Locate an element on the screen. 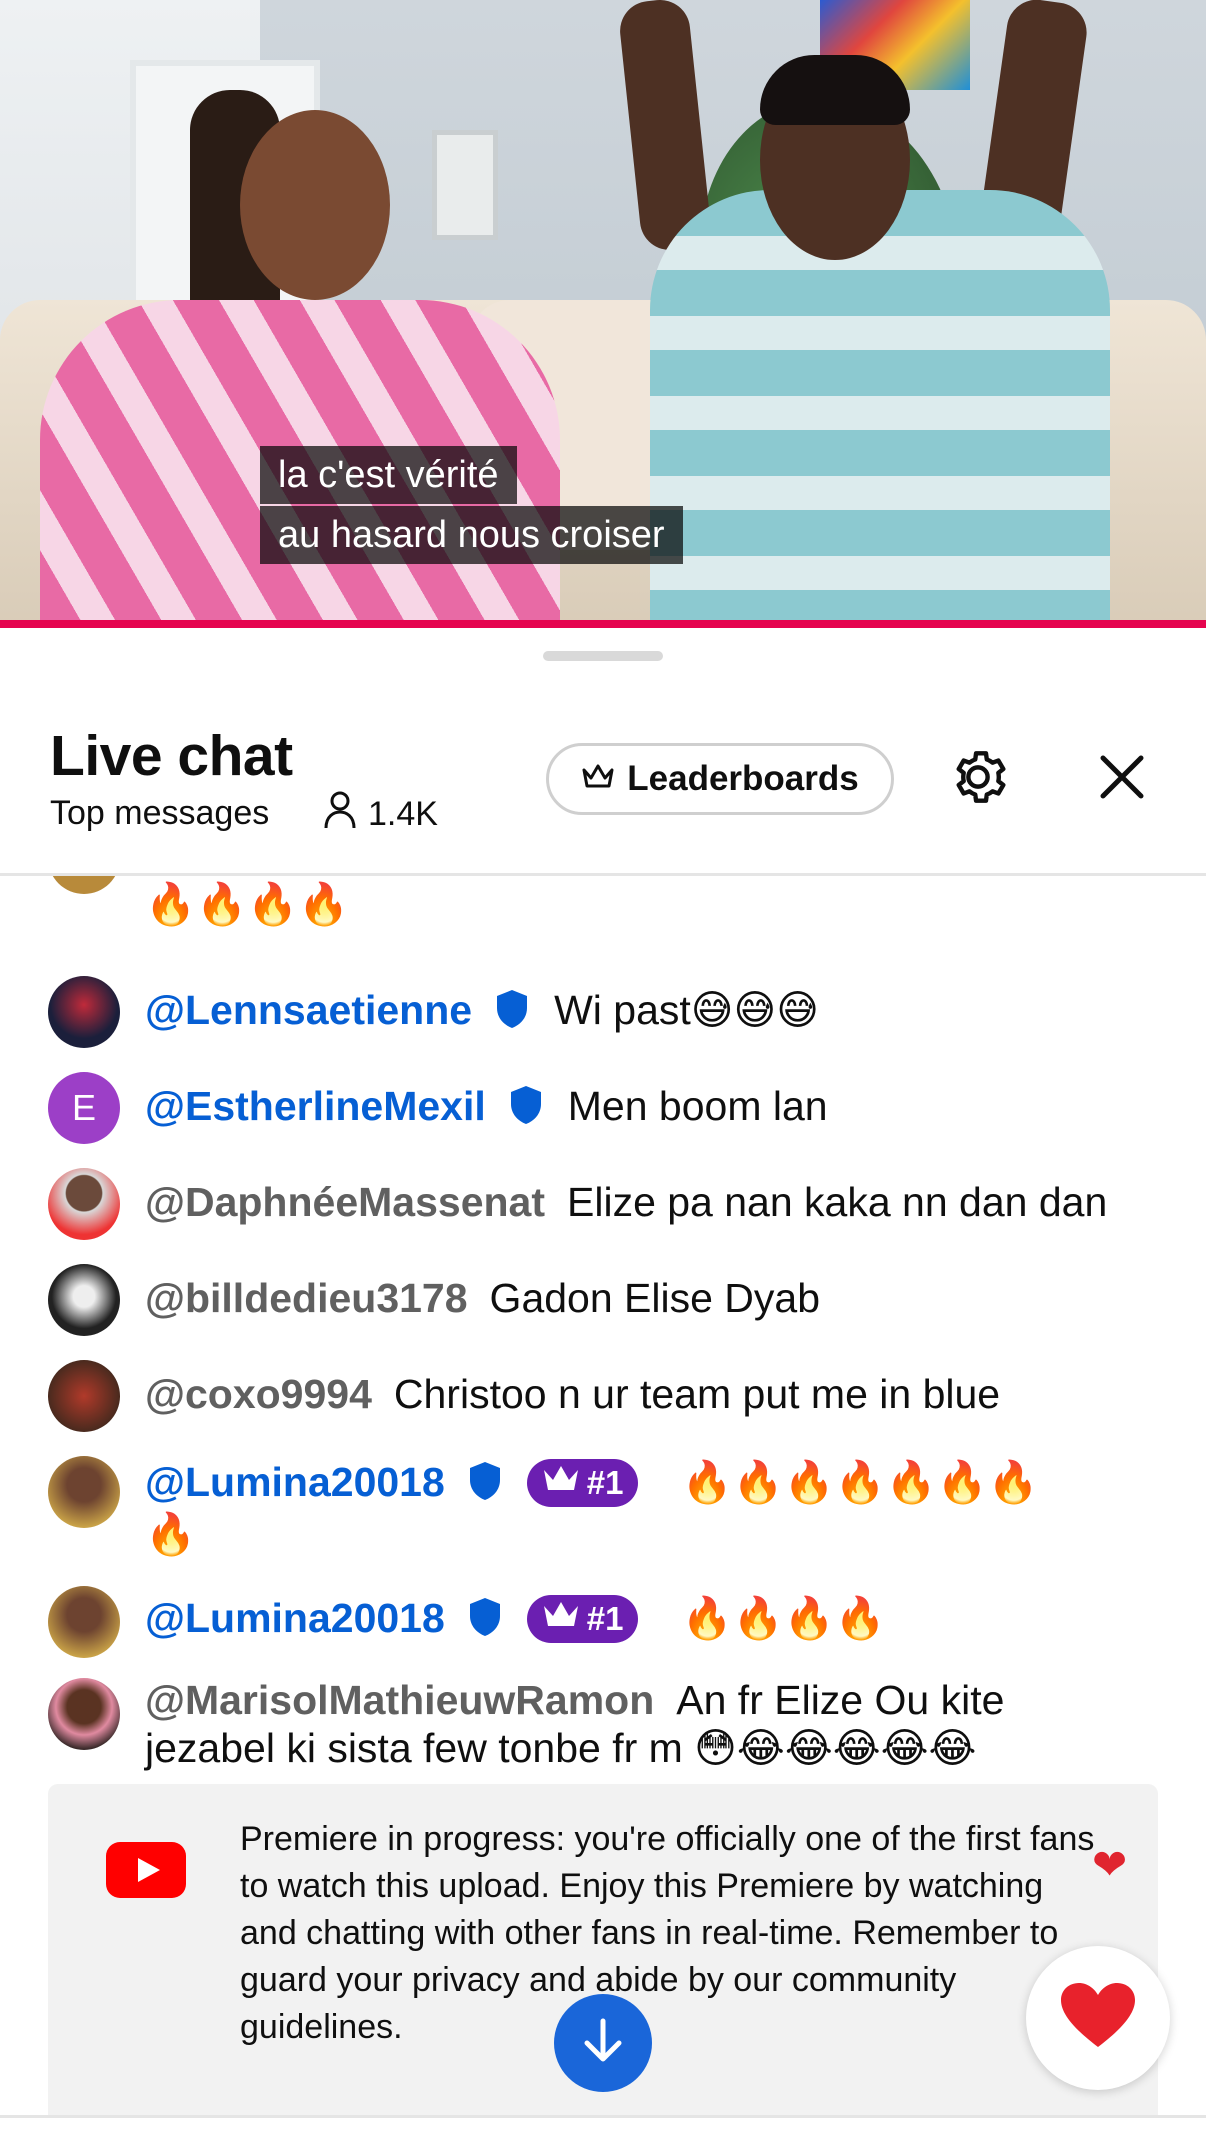 This screenshot has height=2144, width=1206. message-row: @Lumina20018 #1 🔥🔥🔥🔥🔥🔥🔥 is located at coordinates (655, 1485).